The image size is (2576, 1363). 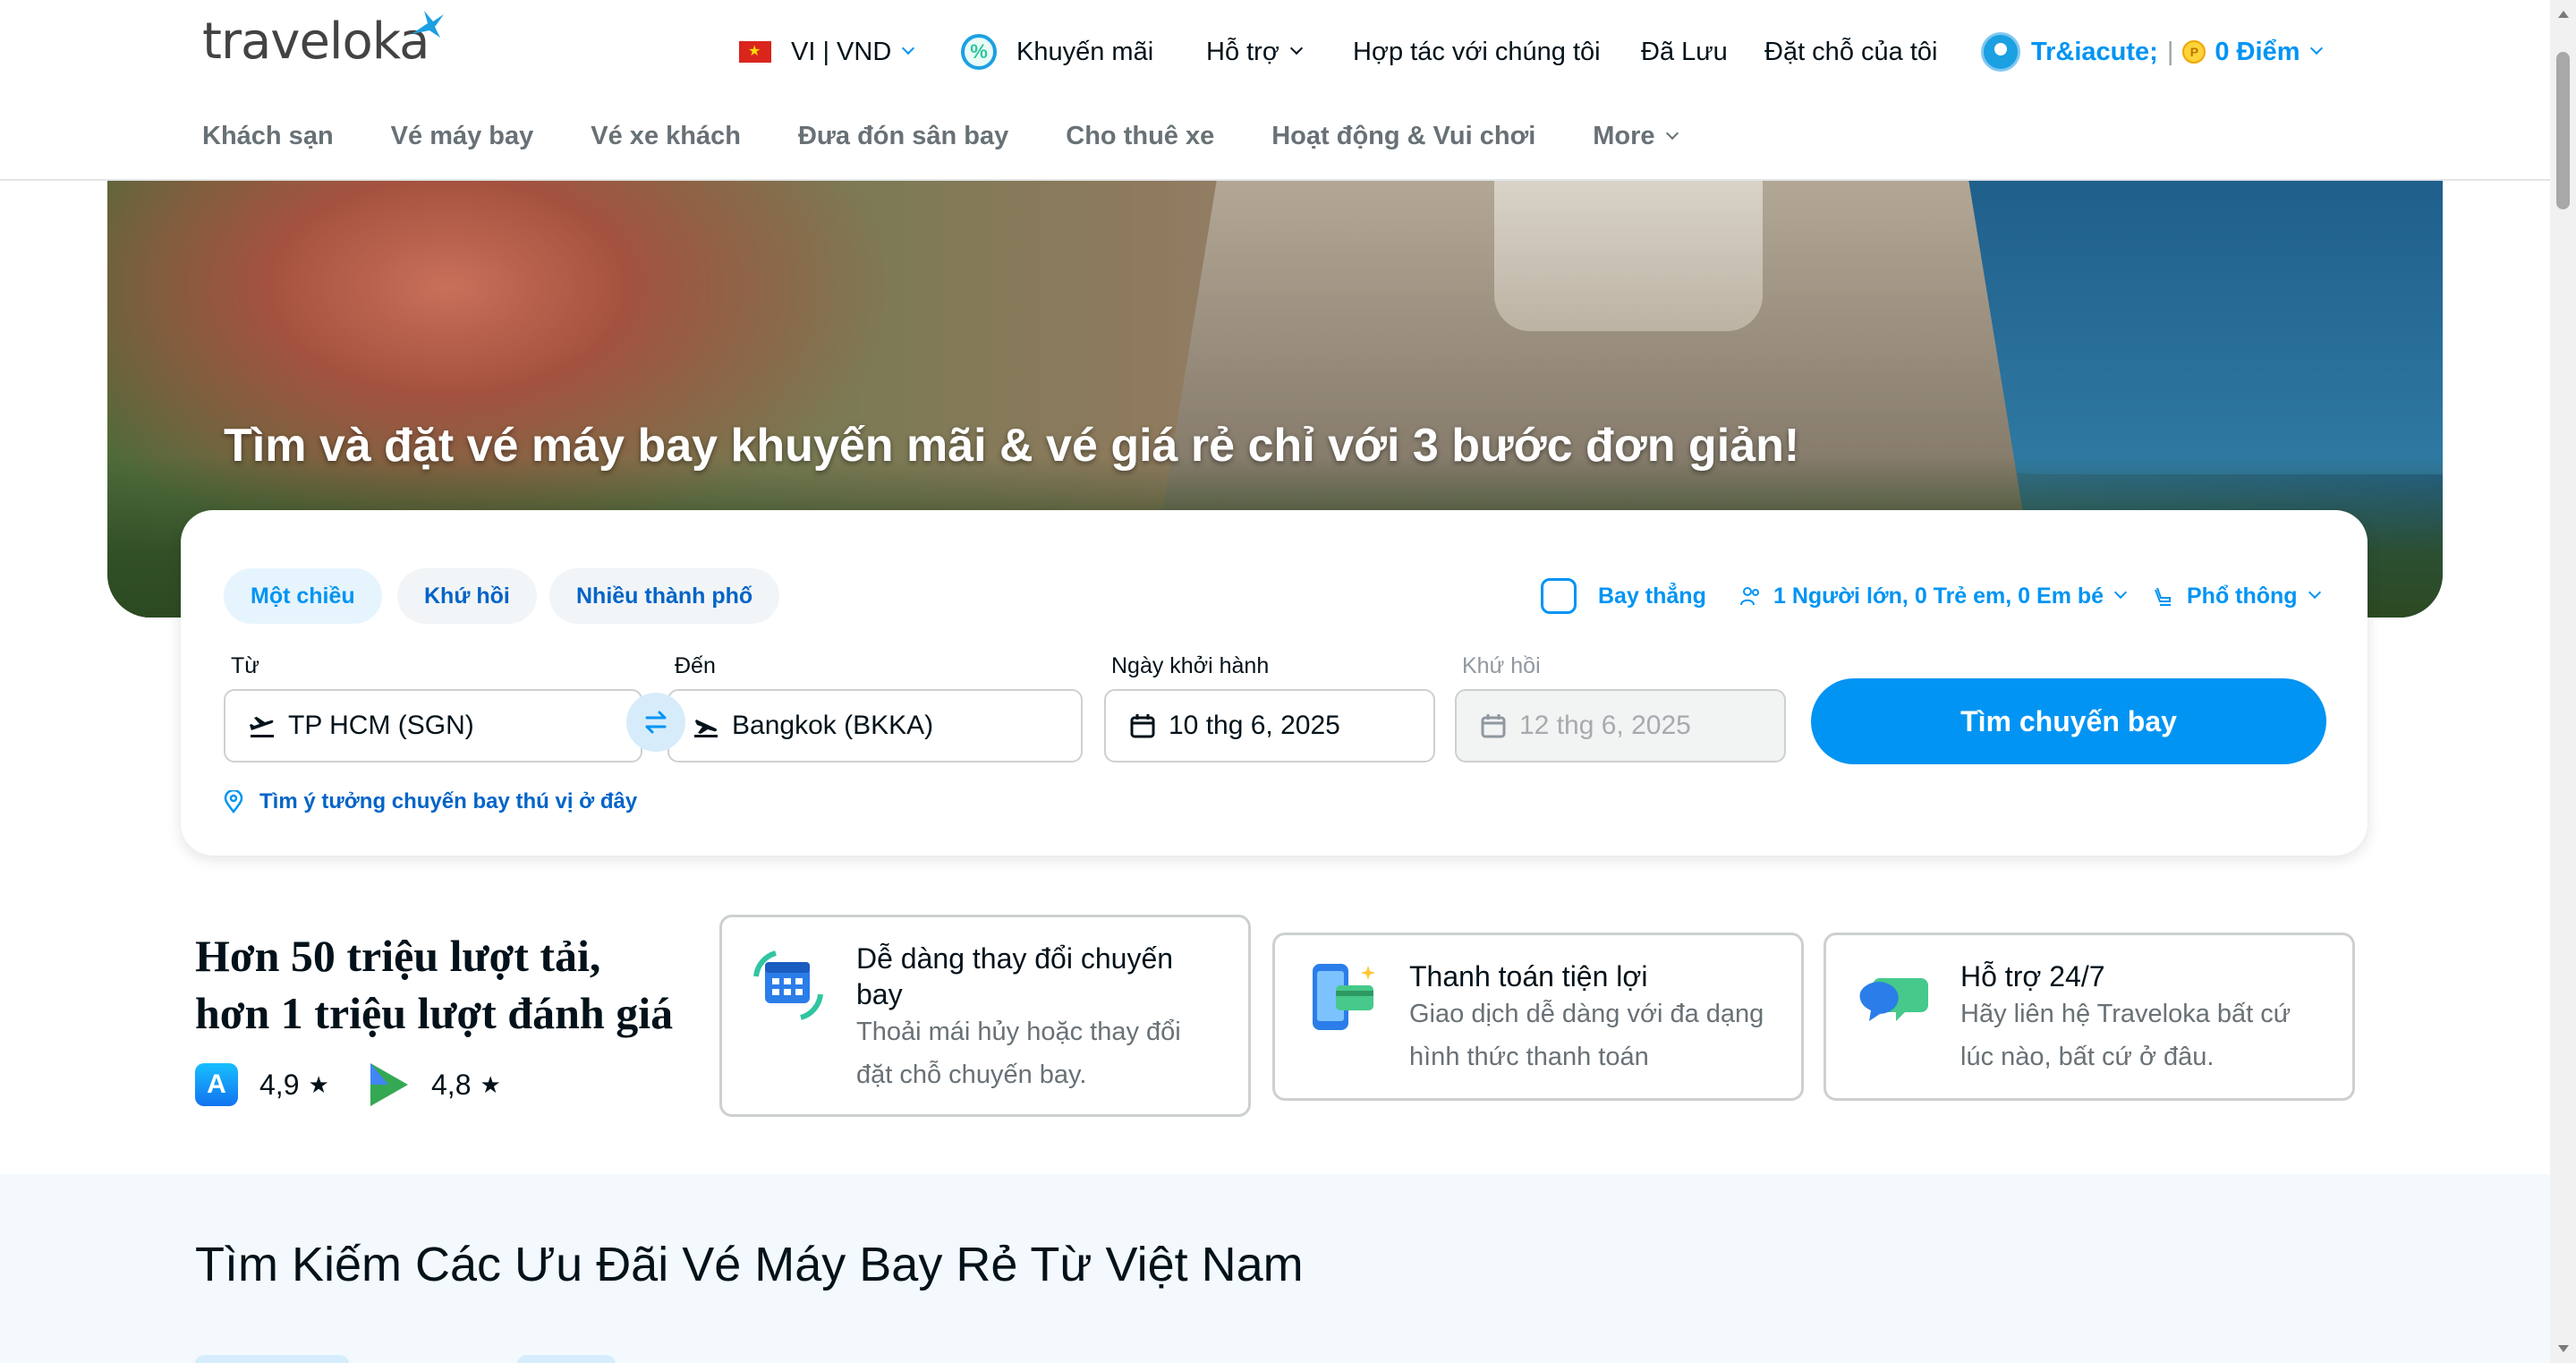 What do you see at coordinates (2563, 14) in the screenshot?
I see `scroll-up-arrow-icon` at bounding box center [2563, 14].